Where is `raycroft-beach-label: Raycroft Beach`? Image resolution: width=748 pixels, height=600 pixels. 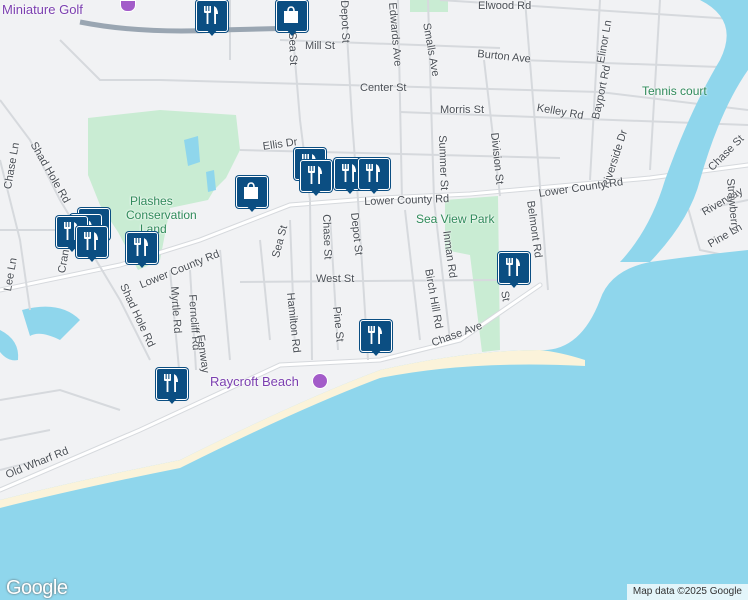
raycroft-beach-label: Raycroft Beach is located at coordinates (254, 381).